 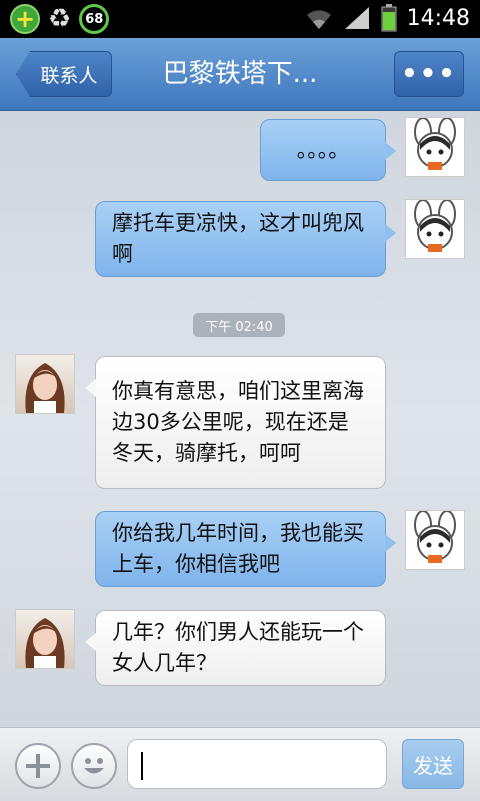 What do you see at coordinates (257, 764) in the screenshot?
I see `message-input` at bounding box center [257, 764].